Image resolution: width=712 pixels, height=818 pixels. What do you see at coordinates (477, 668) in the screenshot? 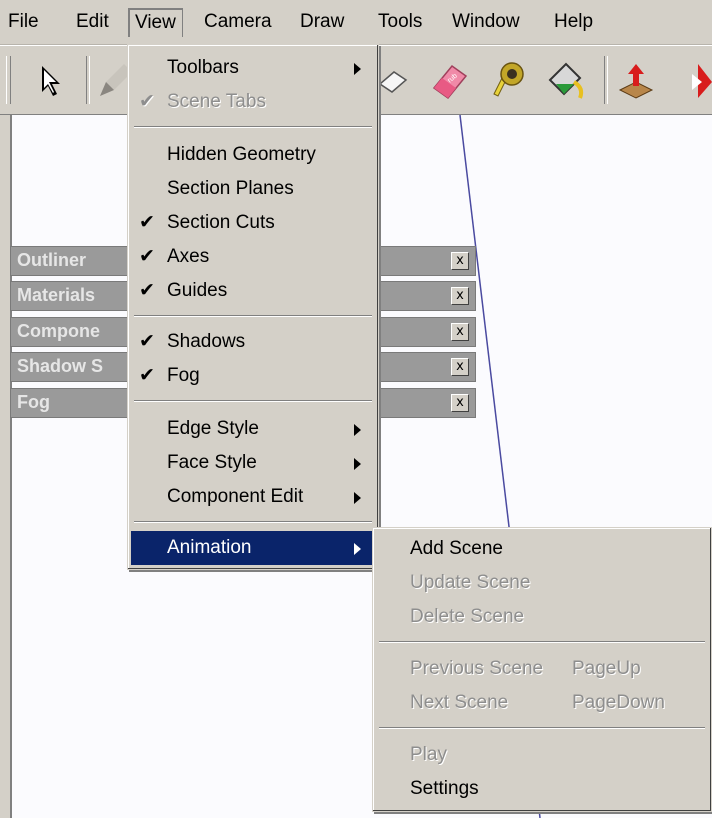
I see `menu-item-label: Previous Scene` at bounding box center [477, 668].